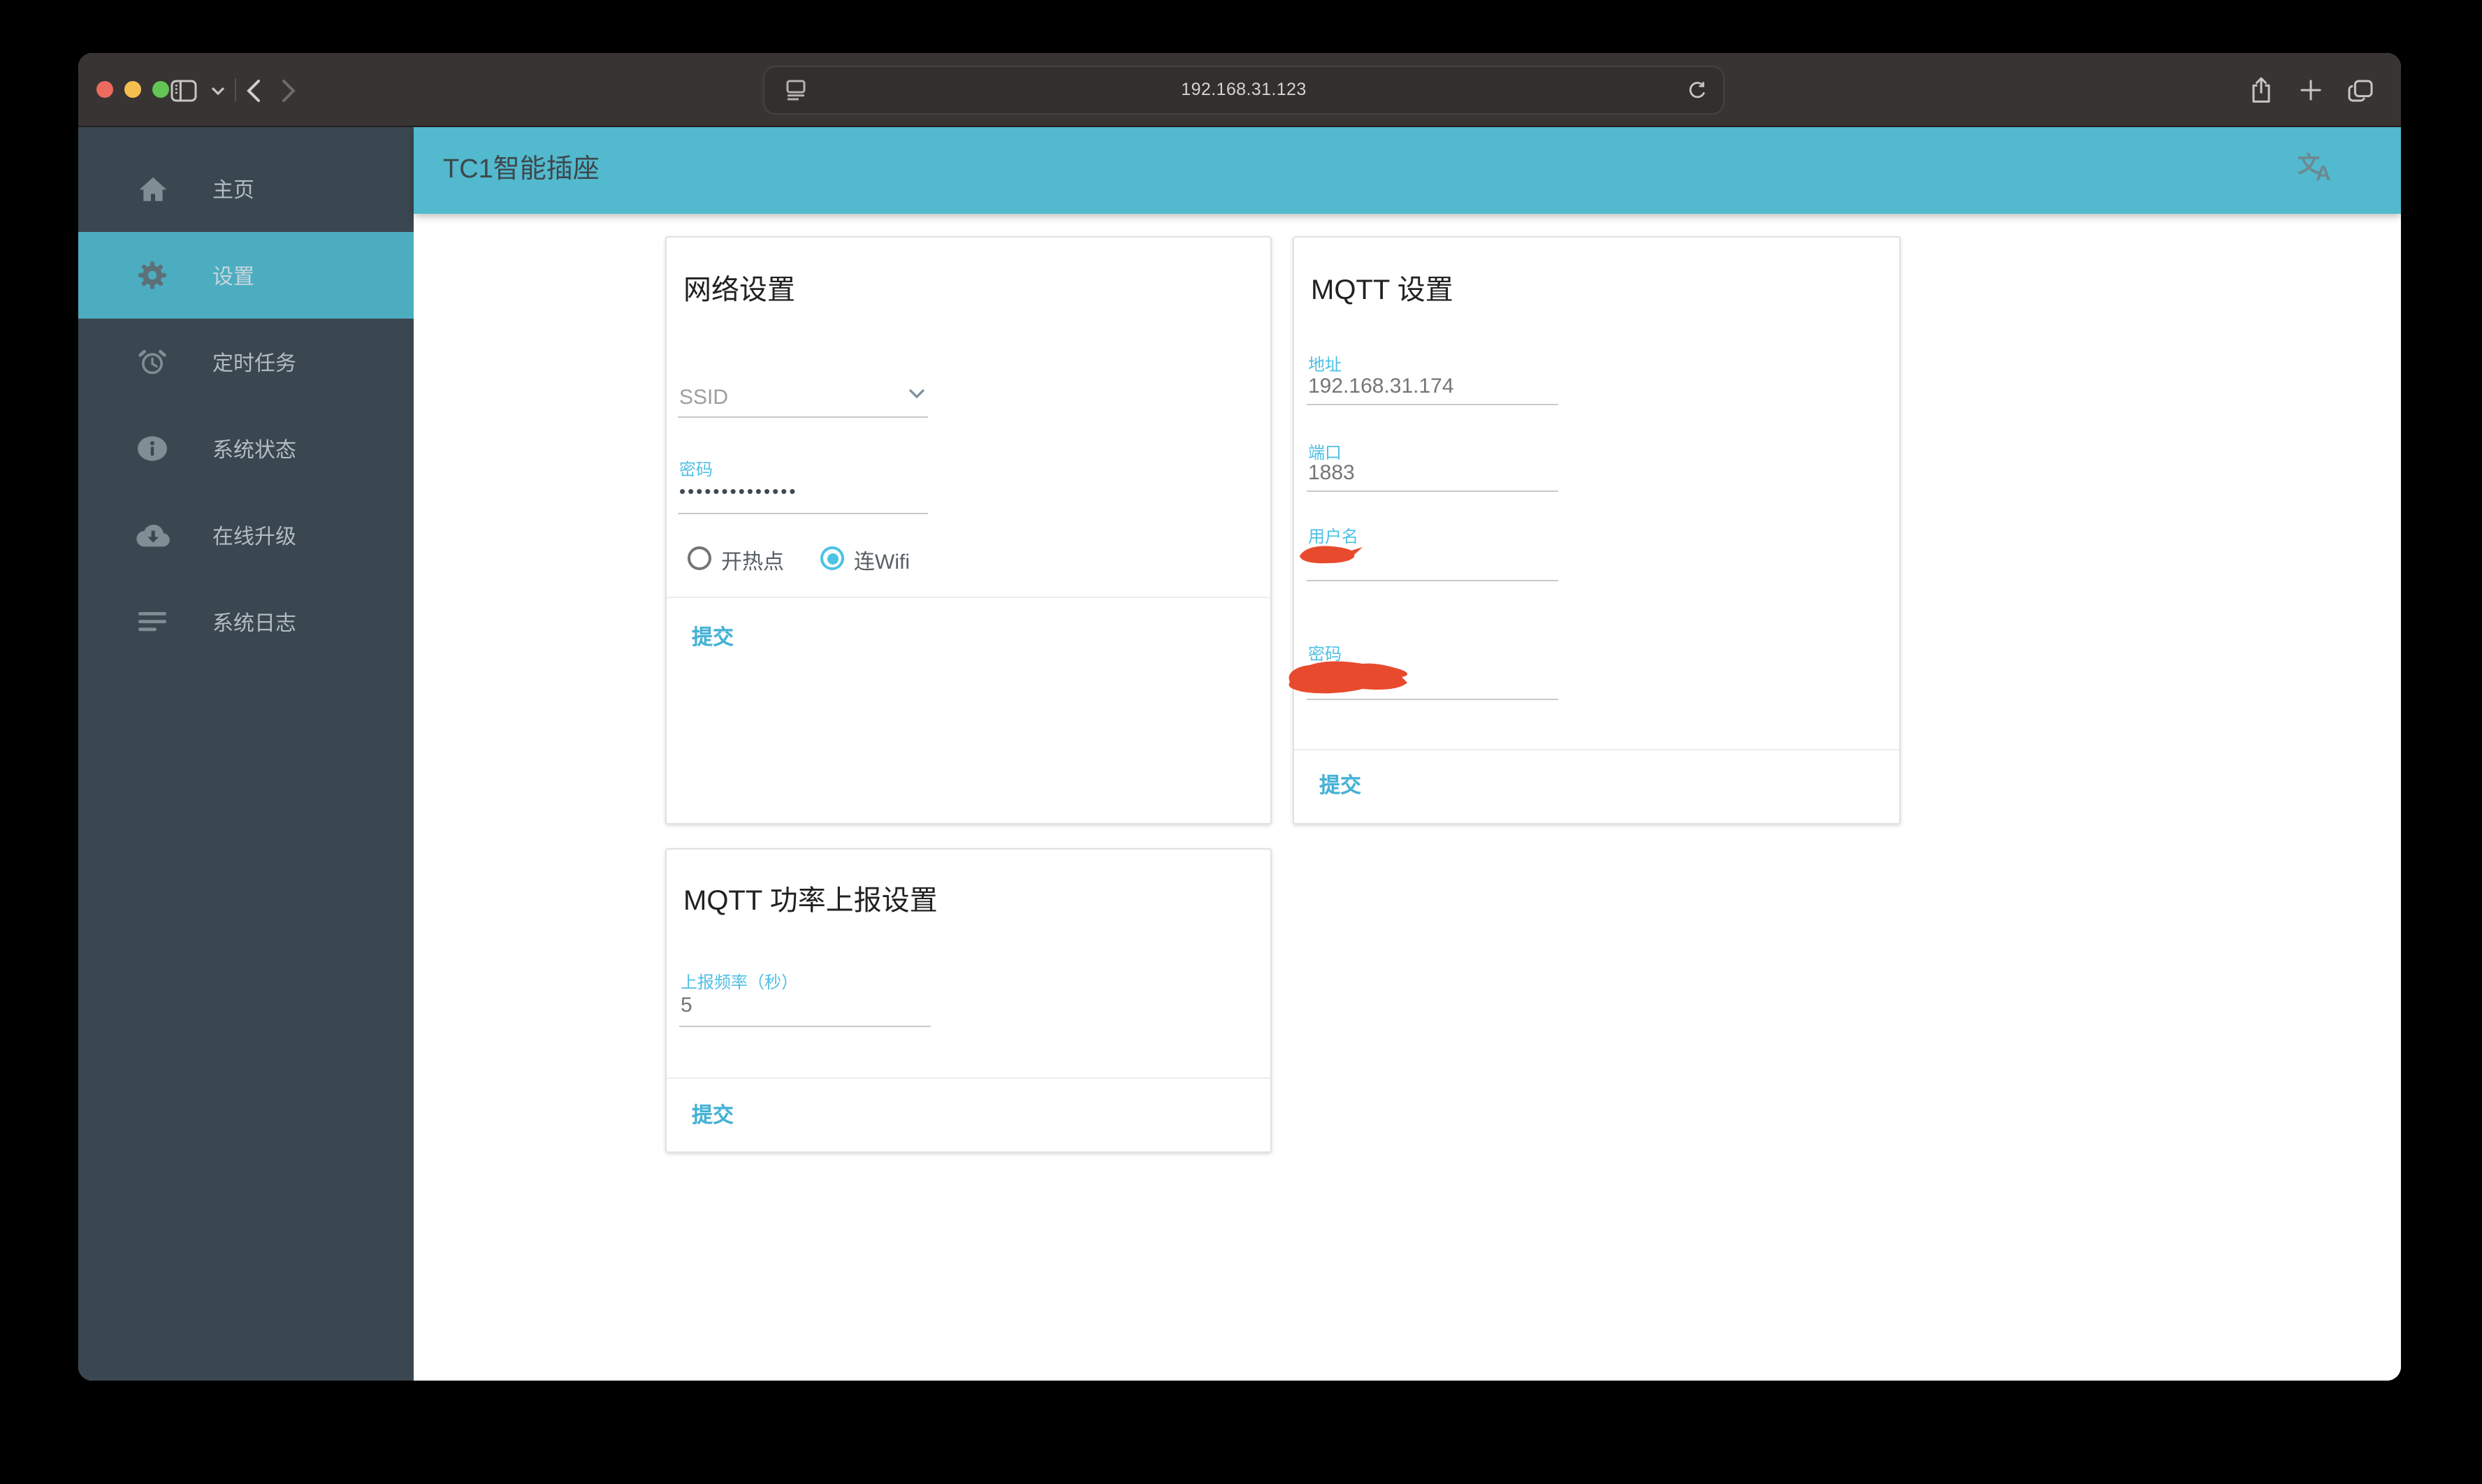 The width and height of the screenshot is (2482, 1484). Describe the element at coordinates (152, 275) in the screenshot. I see `gear-icon` at that location.